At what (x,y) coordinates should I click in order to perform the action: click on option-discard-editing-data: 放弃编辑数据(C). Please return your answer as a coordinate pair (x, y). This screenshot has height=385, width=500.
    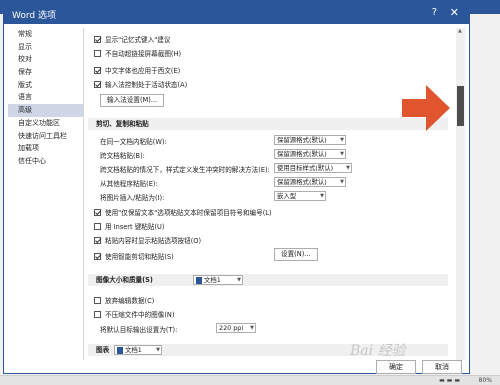
    Looking at the image, I should click on (124, 300).